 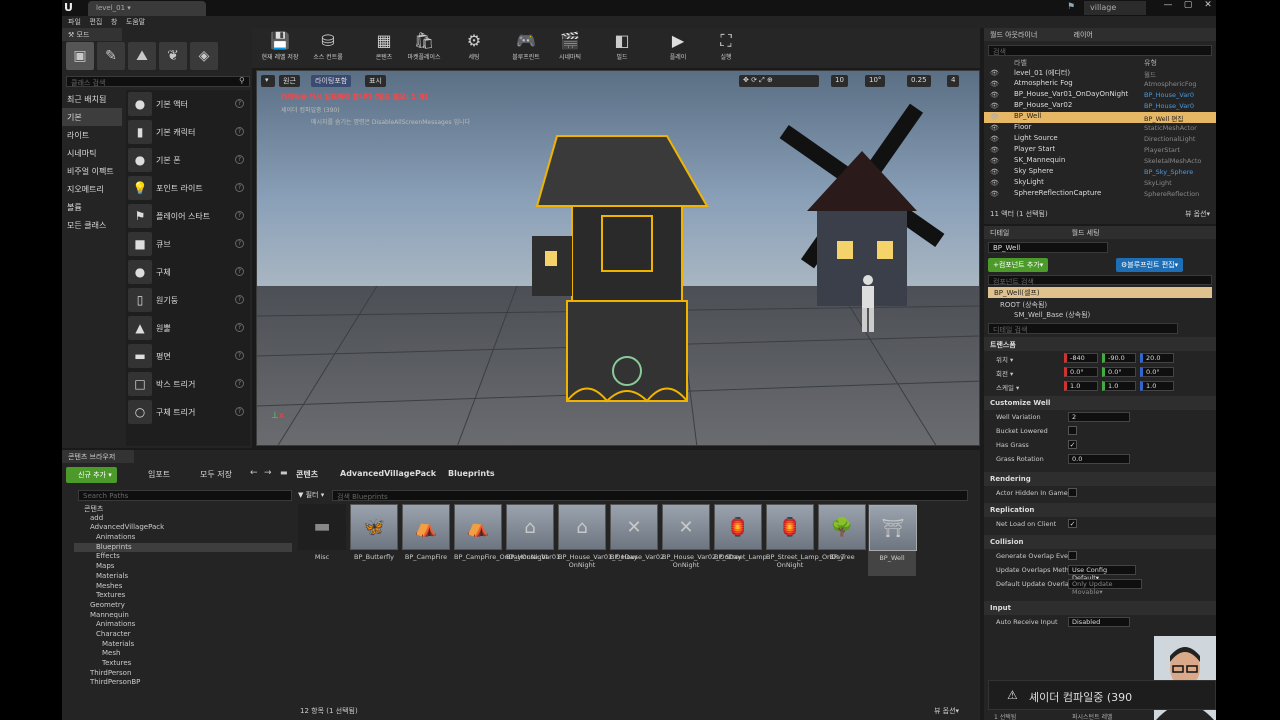 What do you see at coordinates (188, 188) in the screenshot?
I see `place-item: 💡 포인트 라이트?` at bounding box center [188, 188].